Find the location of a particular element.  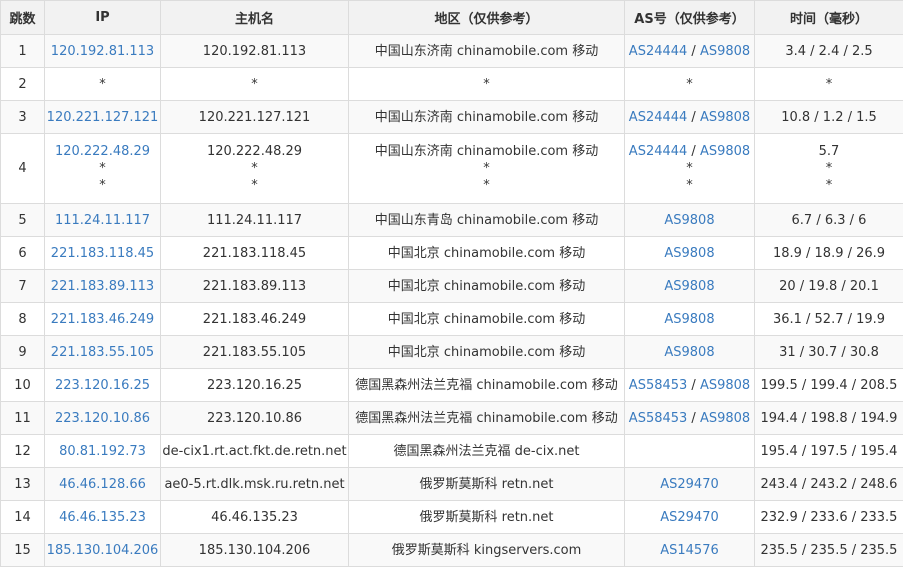

ip-link: 221.183.46.249 is located at coordinates (103, 319).